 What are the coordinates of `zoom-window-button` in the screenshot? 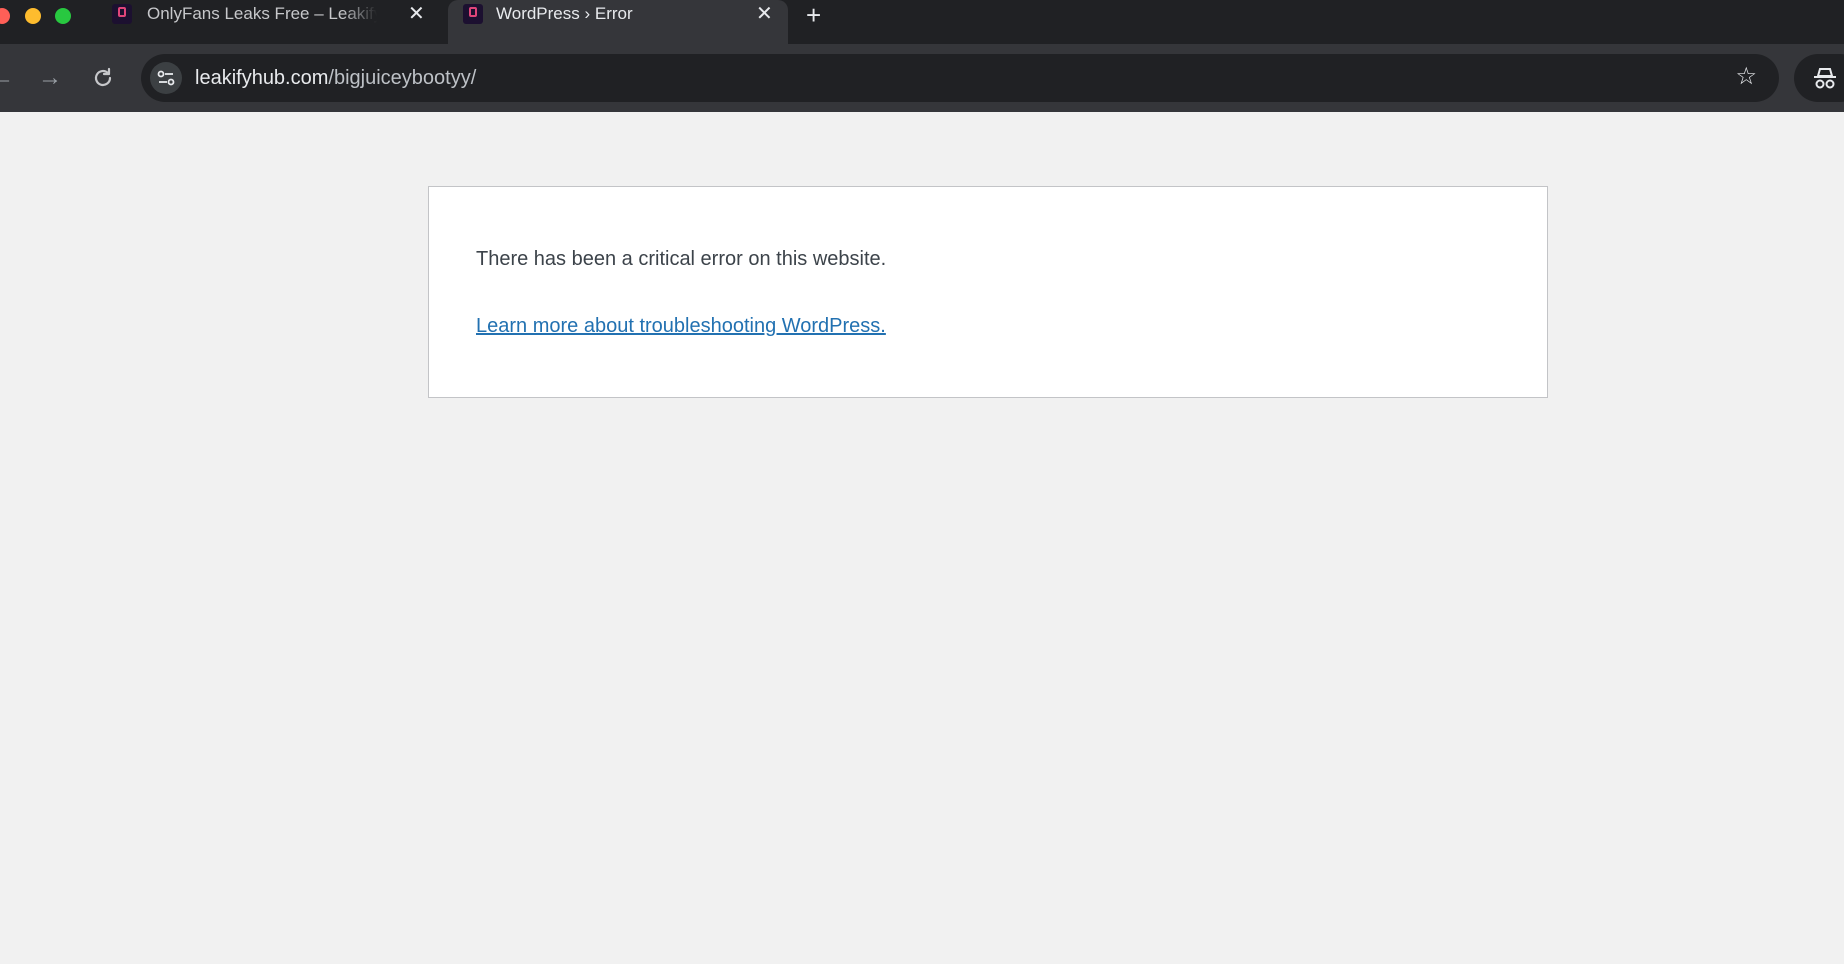 It's located at (63, 16).